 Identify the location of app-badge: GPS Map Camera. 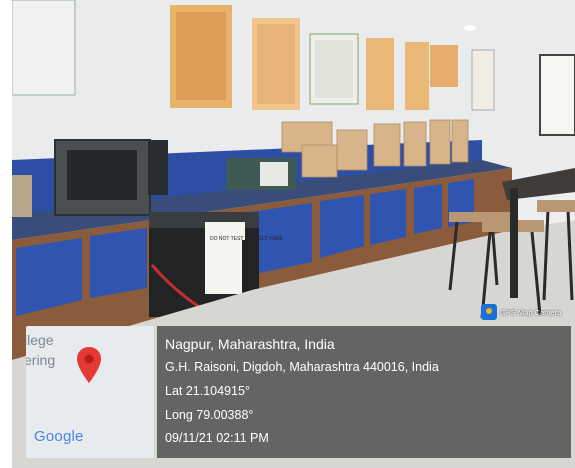
(521, 312).